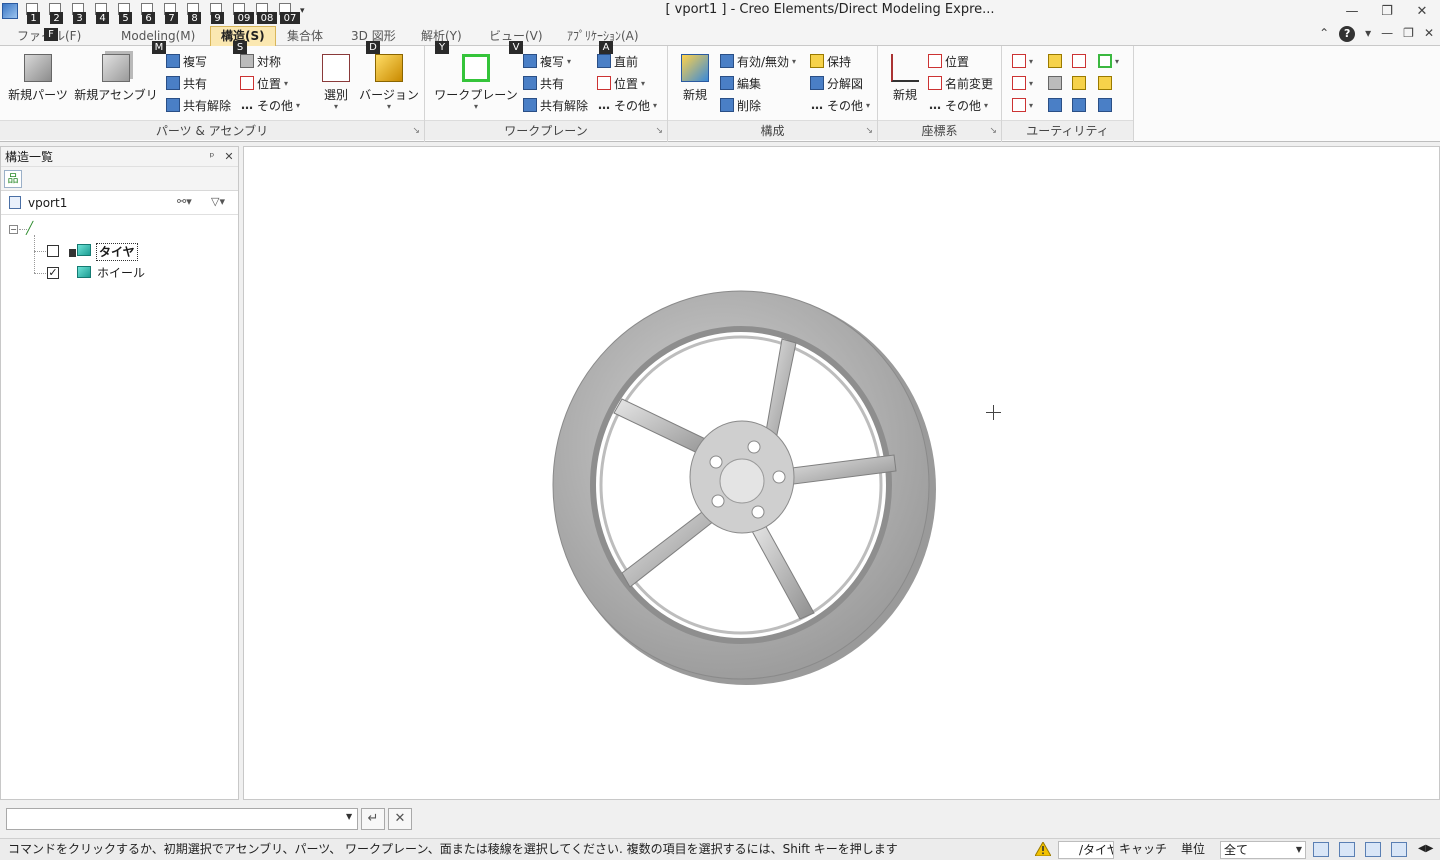 The height and width of the screenshot is (860, 1440). Describe the element at coordinates (270, 105) in the screenshot. I see `parts-other-button: … その他 ▾` at that location.